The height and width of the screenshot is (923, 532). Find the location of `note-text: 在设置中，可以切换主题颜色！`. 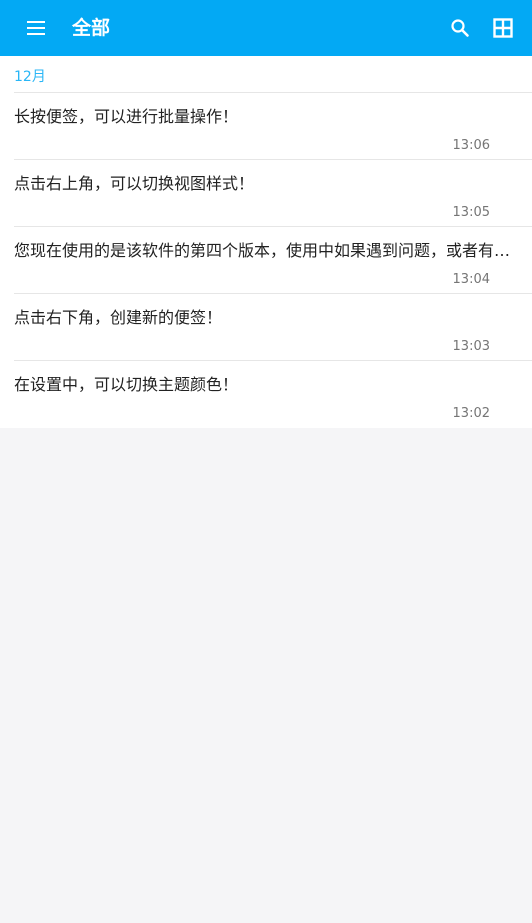

note-text: 在设置中，可以切换主题颜色！ is located at coordinates (126, 384).